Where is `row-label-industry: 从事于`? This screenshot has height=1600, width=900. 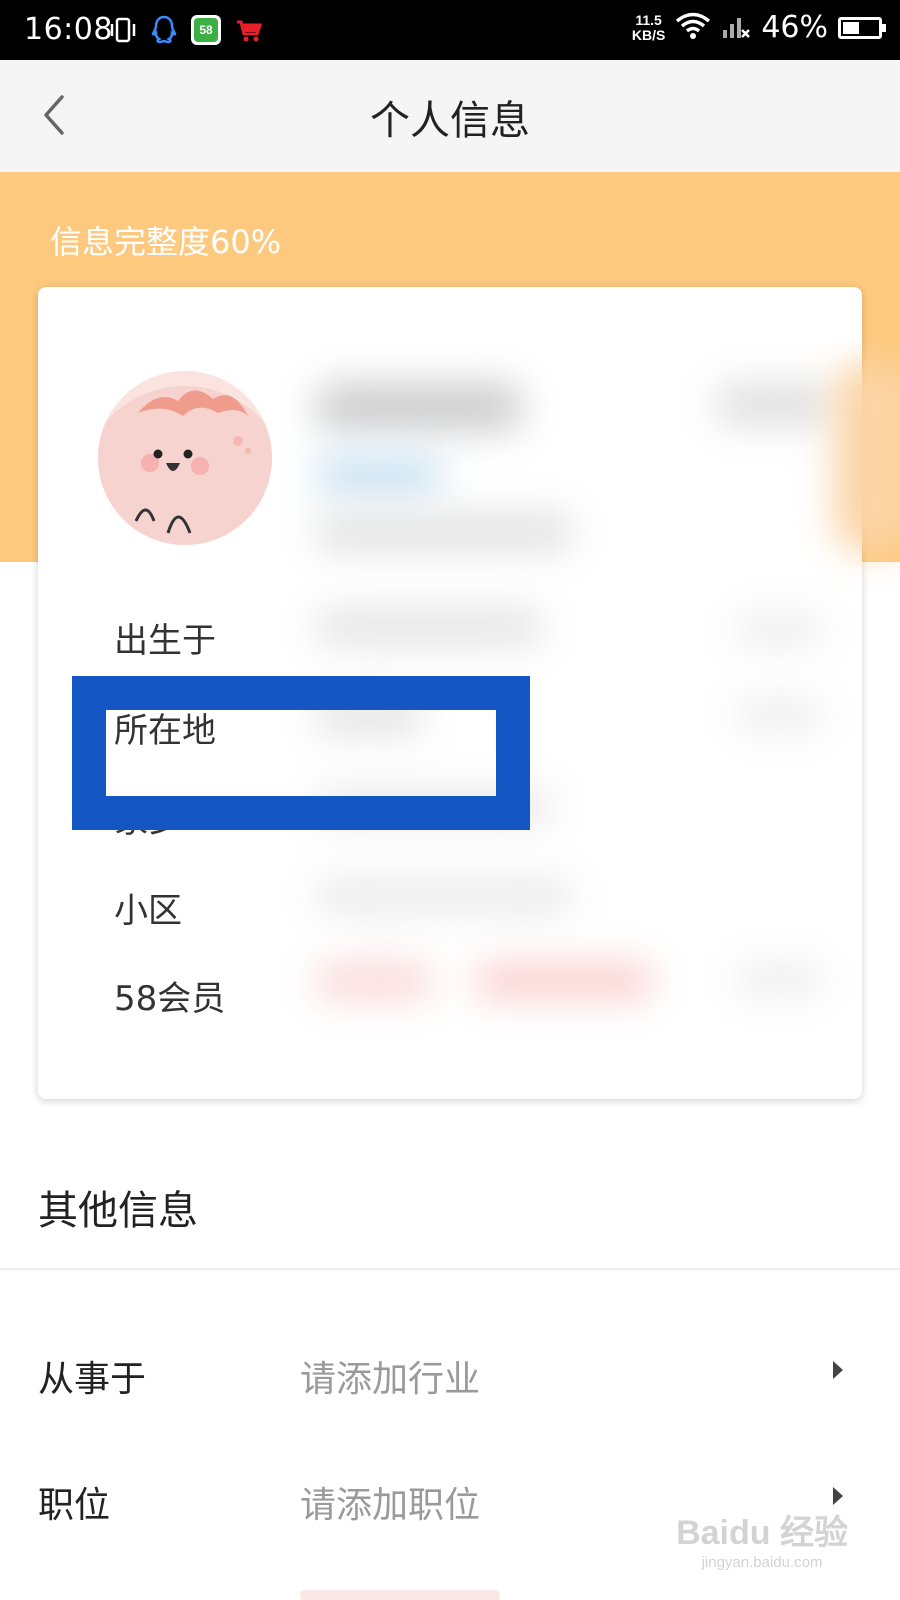
row-label-industry: 从事于 is located at coordinates (92, 1379).